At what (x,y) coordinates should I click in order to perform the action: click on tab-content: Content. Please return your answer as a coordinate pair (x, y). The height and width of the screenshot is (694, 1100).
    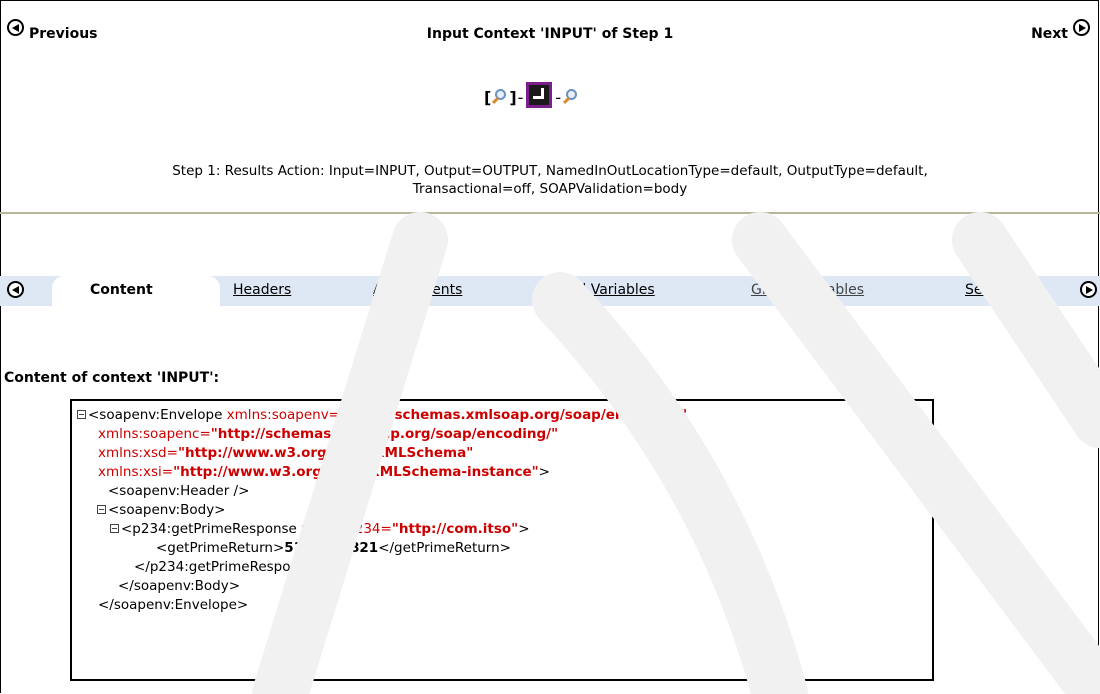
    Looking at the image, I should click on (121, 290).